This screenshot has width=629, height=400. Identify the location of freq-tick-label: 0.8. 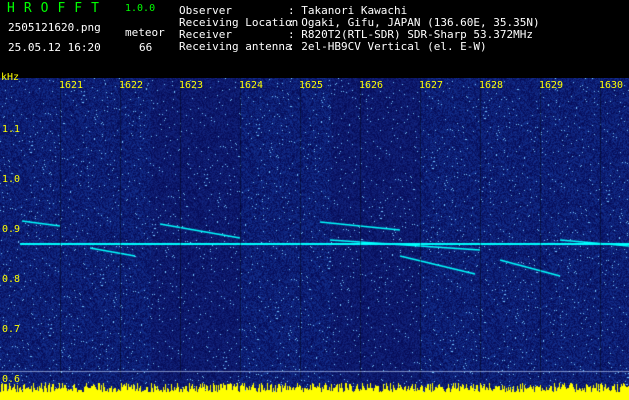
(11, 279).